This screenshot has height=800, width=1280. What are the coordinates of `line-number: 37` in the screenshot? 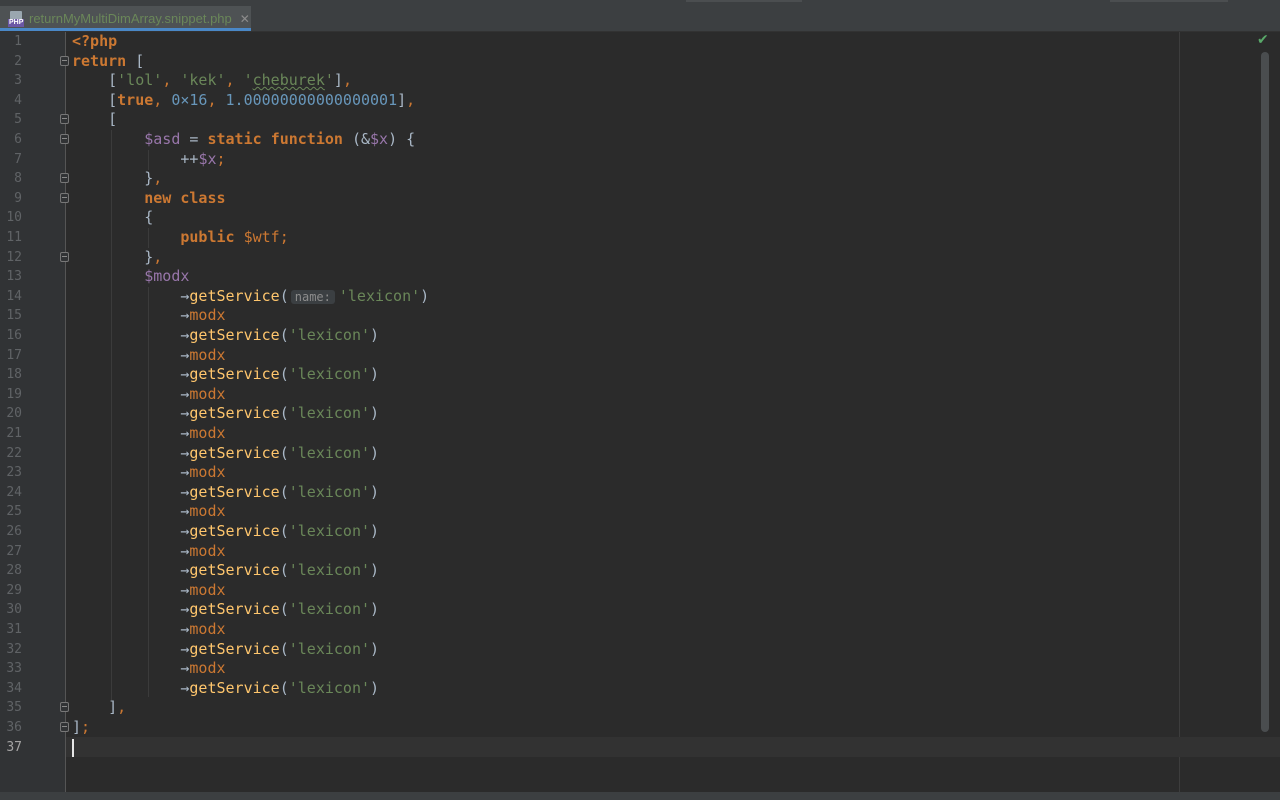 It's located at (14, 747).